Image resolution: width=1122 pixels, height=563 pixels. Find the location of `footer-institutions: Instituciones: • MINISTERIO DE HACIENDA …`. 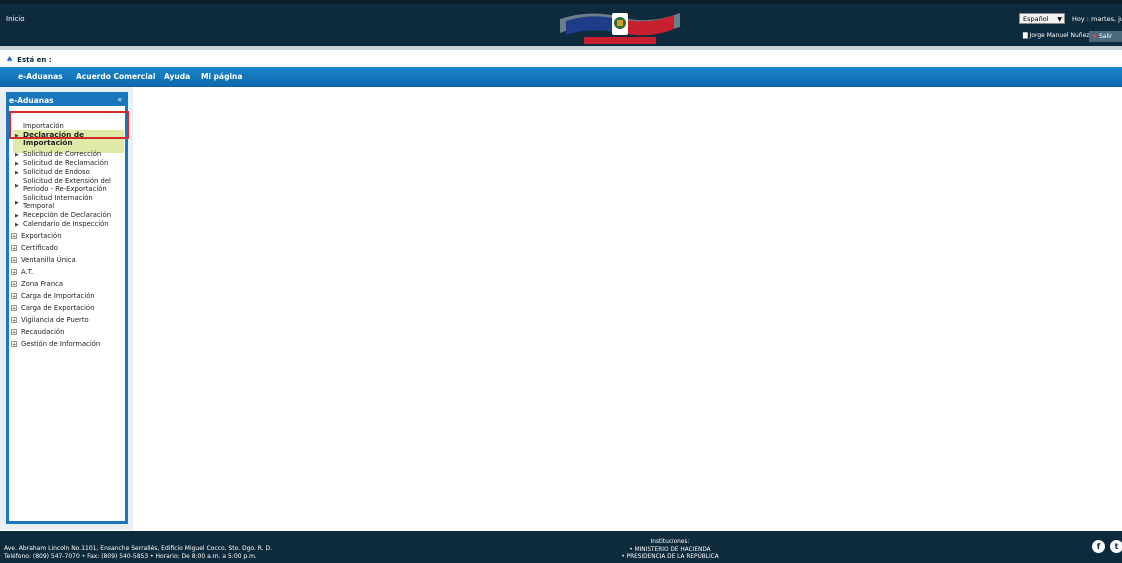

footer-institutions: Instituciones: • MINISTERIO DE HACIENDA … is located at coordinates (670, 550).